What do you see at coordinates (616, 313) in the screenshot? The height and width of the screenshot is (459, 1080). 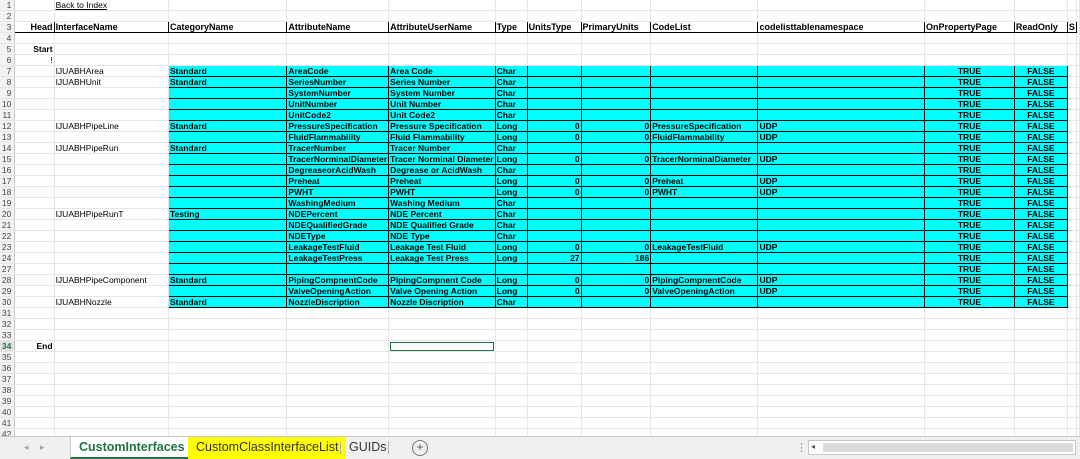 I see `cell-h31` at bounding box center [616, 313].